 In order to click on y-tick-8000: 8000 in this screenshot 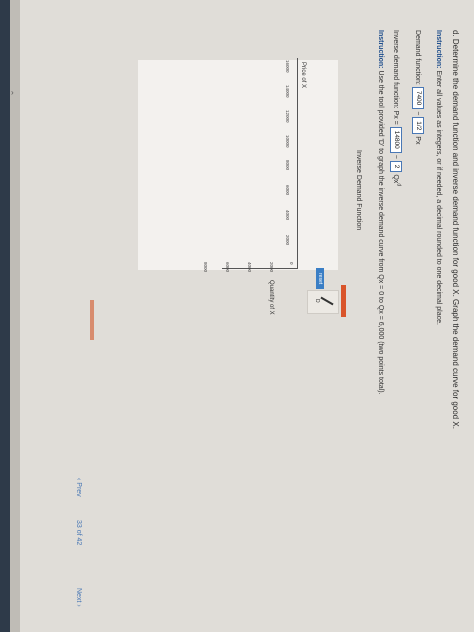, I will do `click(287, 165)`.